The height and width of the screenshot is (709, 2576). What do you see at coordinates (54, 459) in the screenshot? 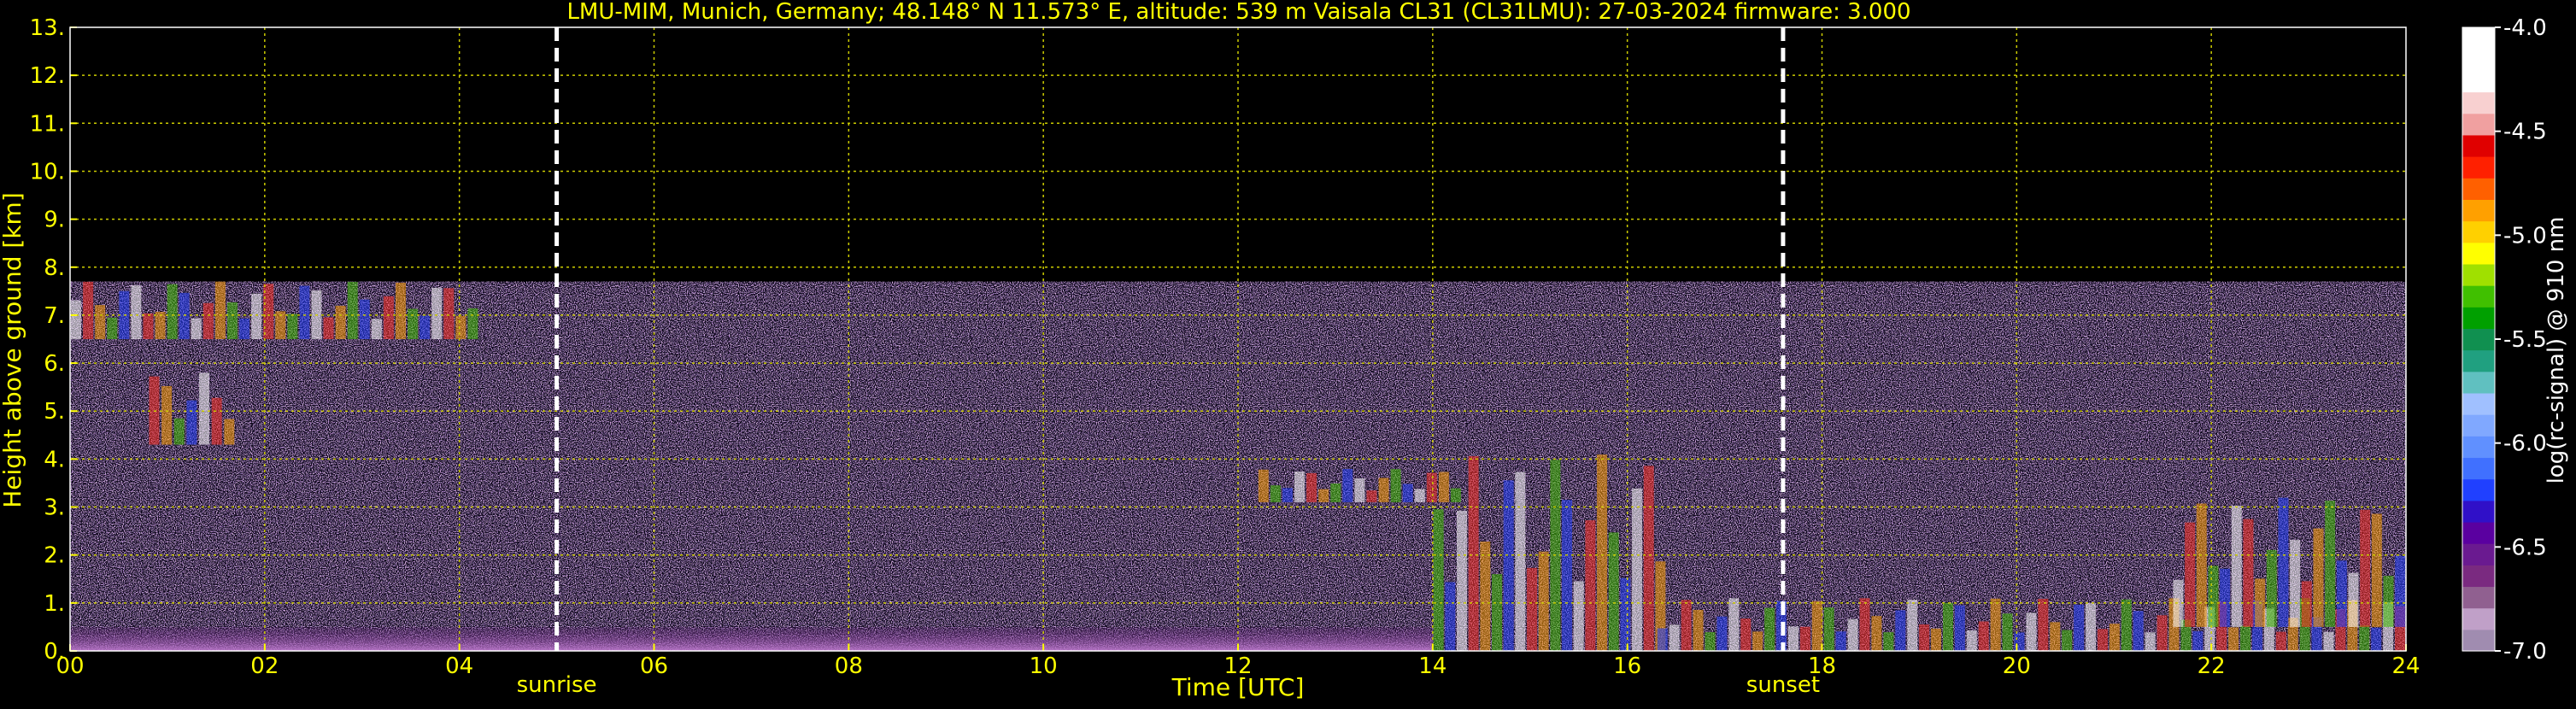
I see `y-tick-label: 4.` at bounding box center [54, 459].